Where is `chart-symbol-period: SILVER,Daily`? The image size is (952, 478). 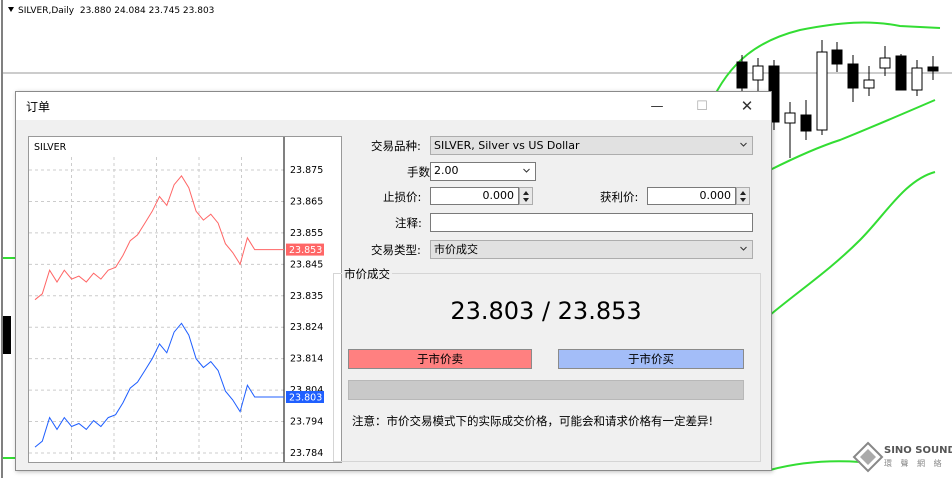
chart-symbol-period: SILVER,Daily is located at coordinates (46, 11).